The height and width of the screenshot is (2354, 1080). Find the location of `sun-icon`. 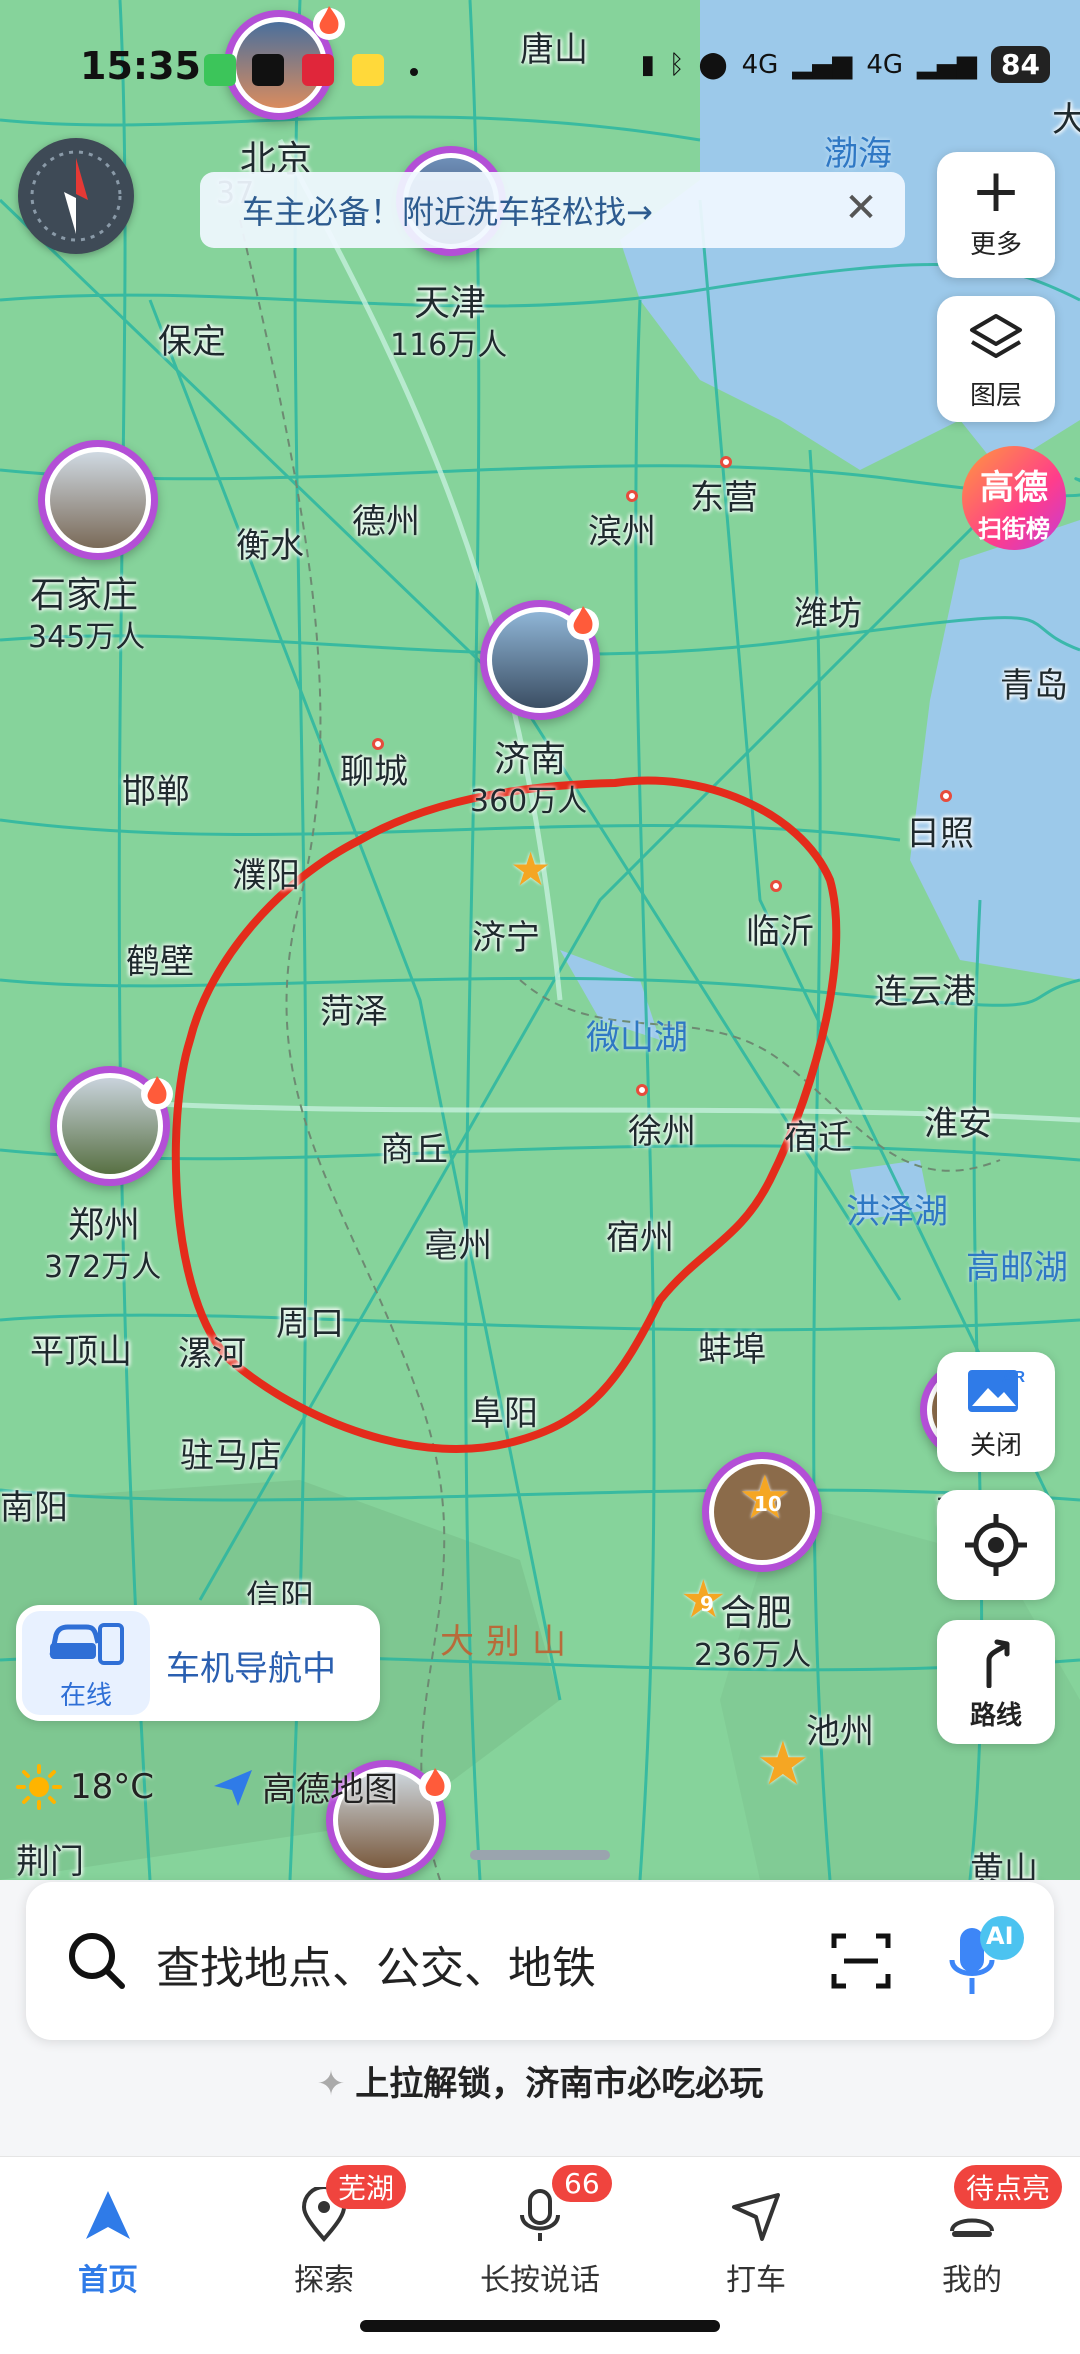

sun-icon is located at coordinates (39, 1787).